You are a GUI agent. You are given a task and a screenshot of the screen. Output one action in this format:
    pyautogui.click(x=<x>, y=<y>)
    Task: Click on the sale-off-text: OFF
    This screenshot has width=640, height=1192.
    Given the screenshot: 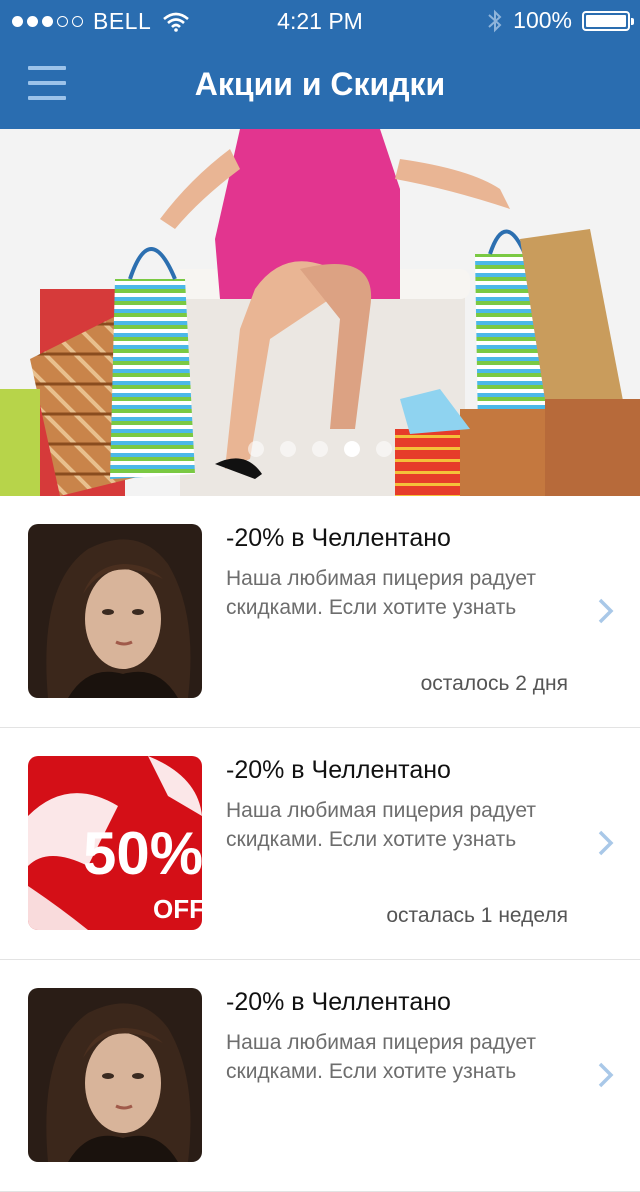 What is the action you would take?
    pyautogui.click(x=177, y=909)
    